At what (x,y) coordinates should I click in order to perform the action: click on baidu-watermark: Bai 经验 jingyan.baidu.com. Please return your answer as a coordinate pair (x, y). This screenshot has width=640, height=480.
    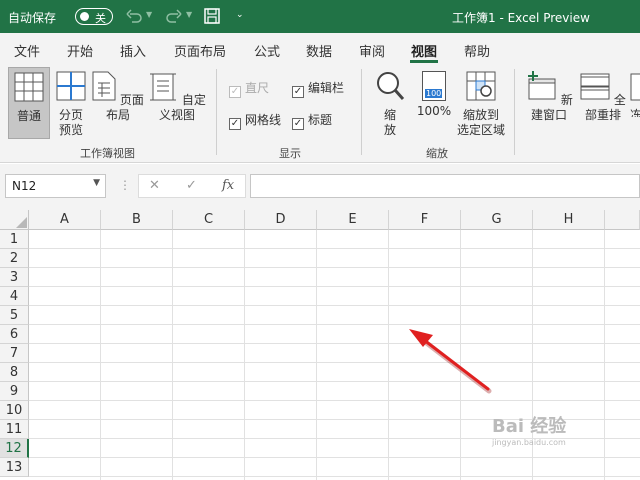
    Looking at the image, I should click on (529, 429).